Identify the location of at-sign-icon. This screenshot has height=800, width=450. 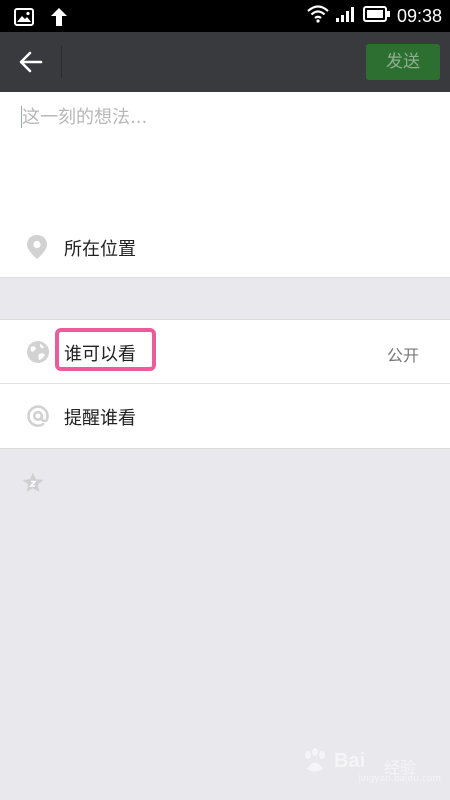
(38, 418).